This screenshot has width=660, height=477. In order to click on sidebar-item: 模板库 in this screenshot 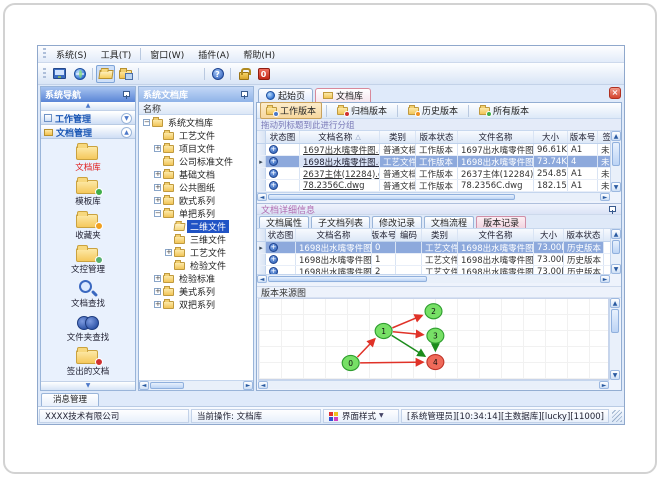, I will do `click(88, 192)`.